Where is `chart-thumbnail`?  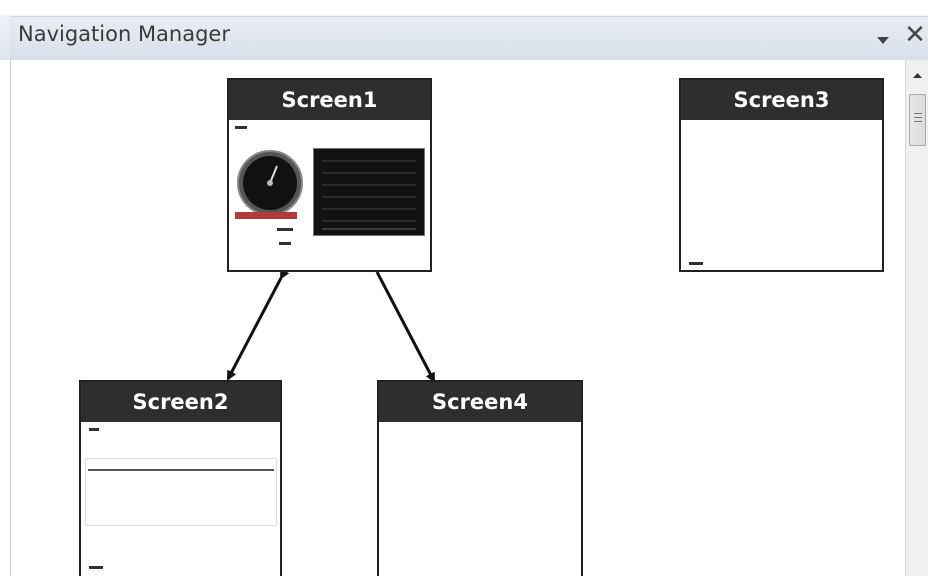 chart-thumbnail is located at coordinates (369, 192).